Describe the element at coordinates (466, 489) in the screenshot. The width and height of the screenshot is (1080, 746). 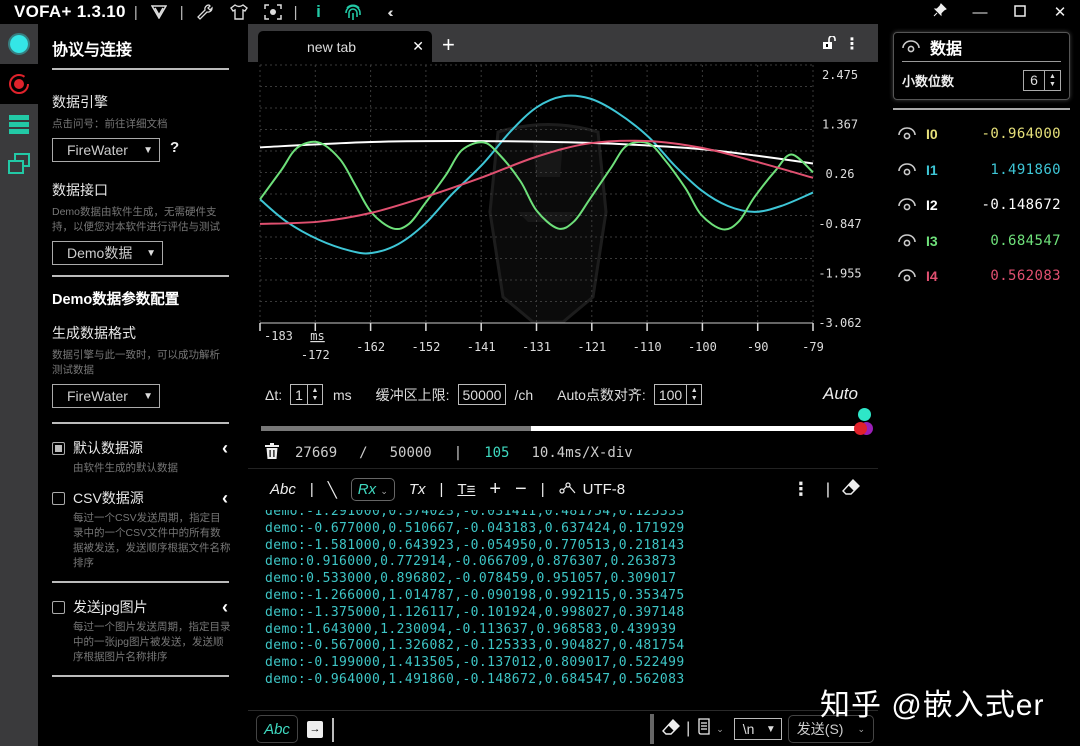
I see `text-format-icon: T≡` at that location.